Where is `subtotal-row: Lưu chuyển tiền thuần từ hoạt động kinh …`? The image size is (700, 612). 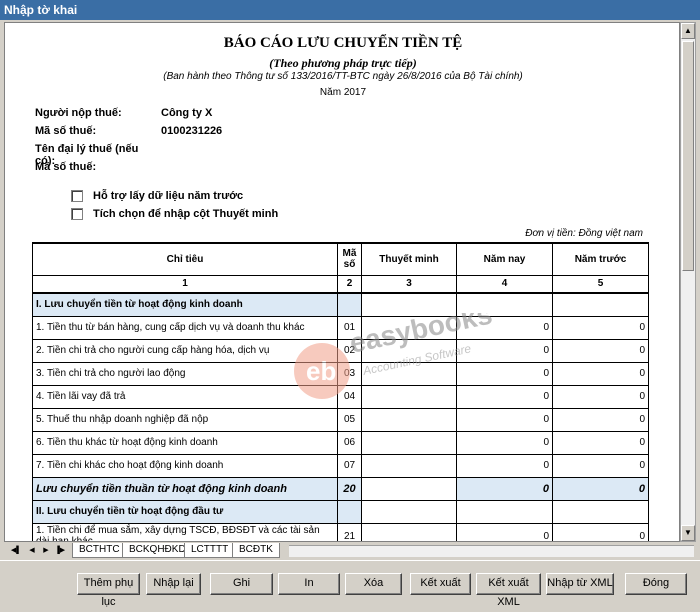
subtotal-row: Lưu chuyển tiền thuần từ hoạt động kinh … is located at coordinates (340, 488).